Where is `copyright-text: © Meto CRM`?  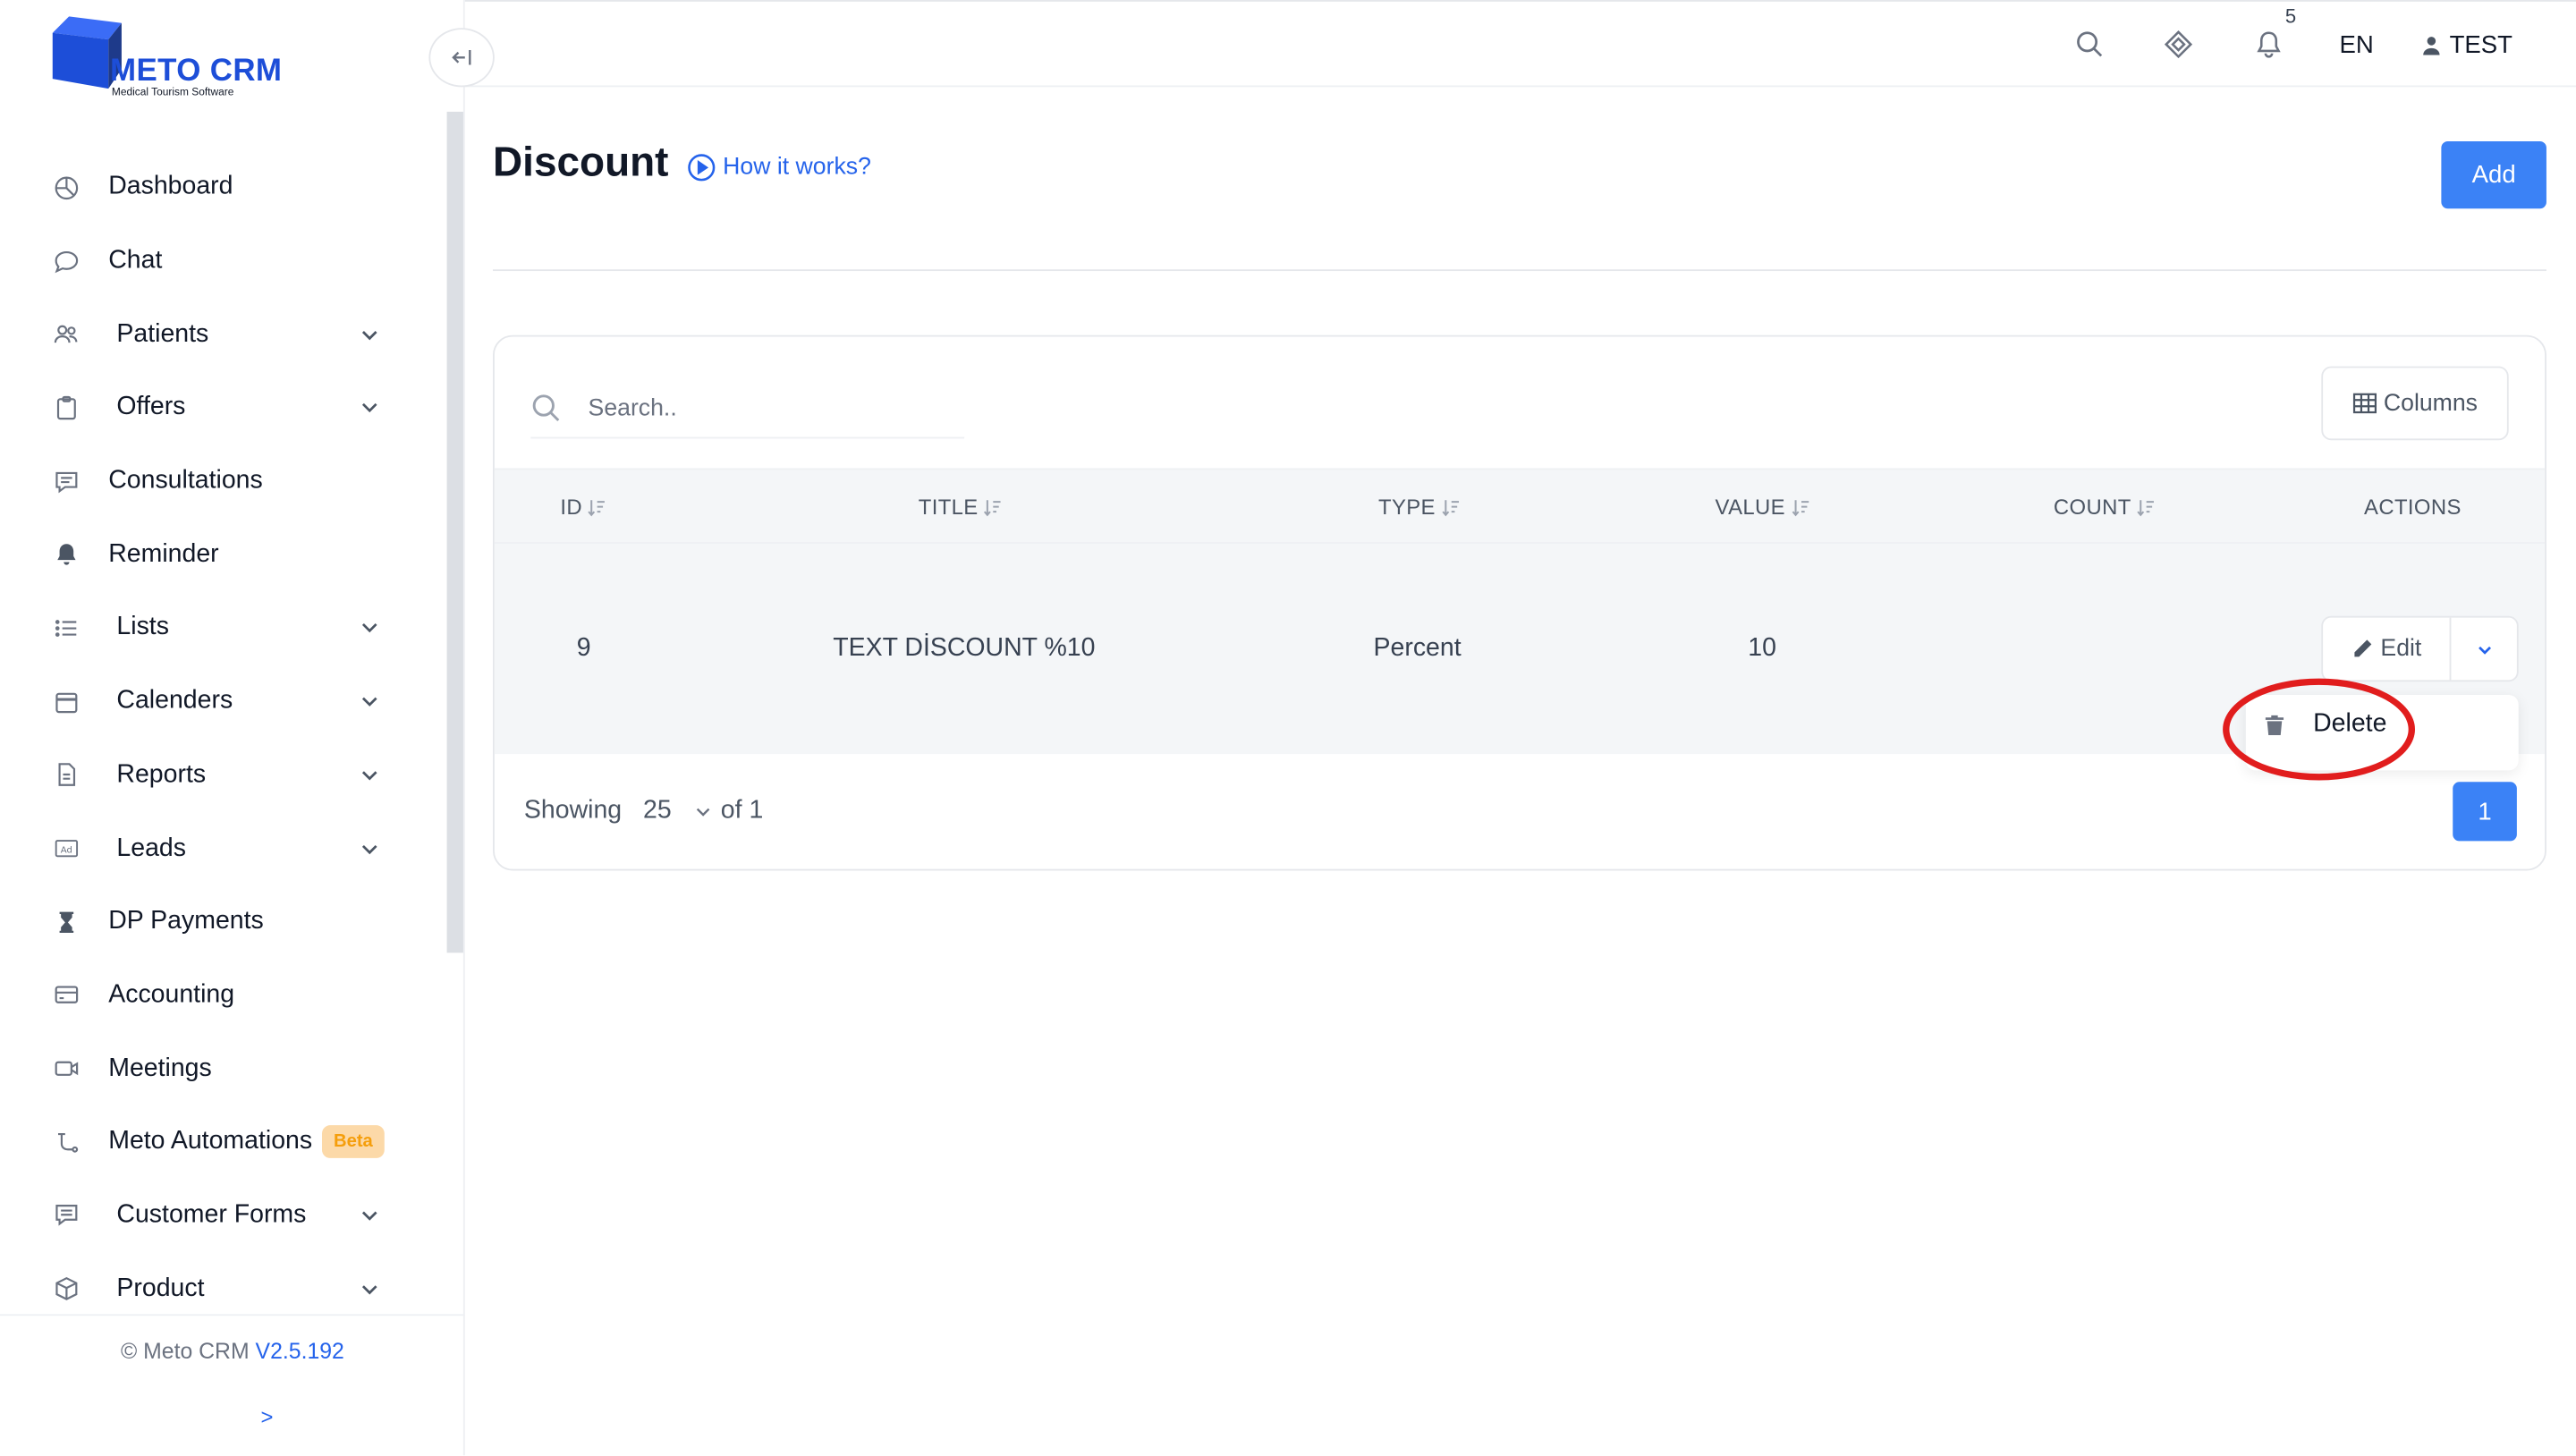 copyright-text: © Meto CRM is located at coordinates (185, 1351).